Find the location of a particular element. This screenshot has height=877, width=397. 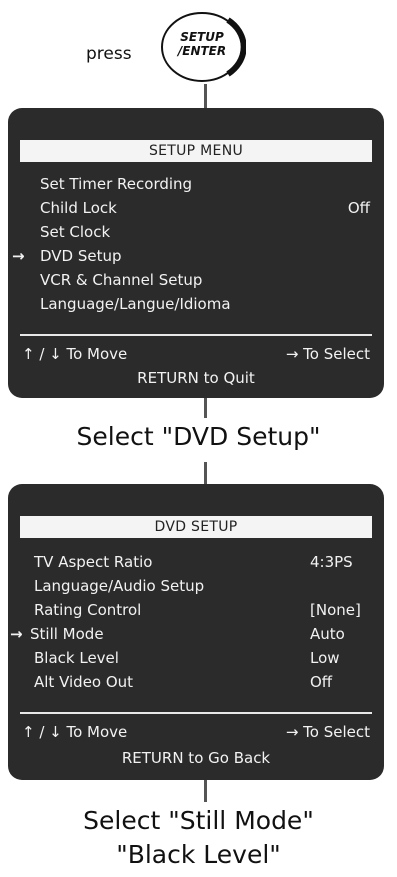

child-lock-value: Off is located at coordinates (358, 208).